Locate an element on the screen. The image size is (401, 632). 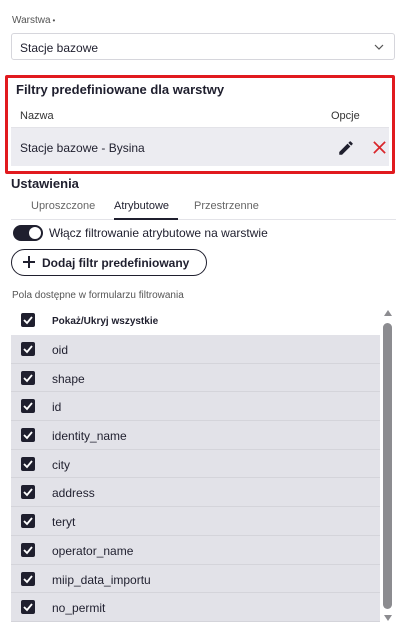
table-header: Nazwa Opcje is located at coordinates (200, 114).